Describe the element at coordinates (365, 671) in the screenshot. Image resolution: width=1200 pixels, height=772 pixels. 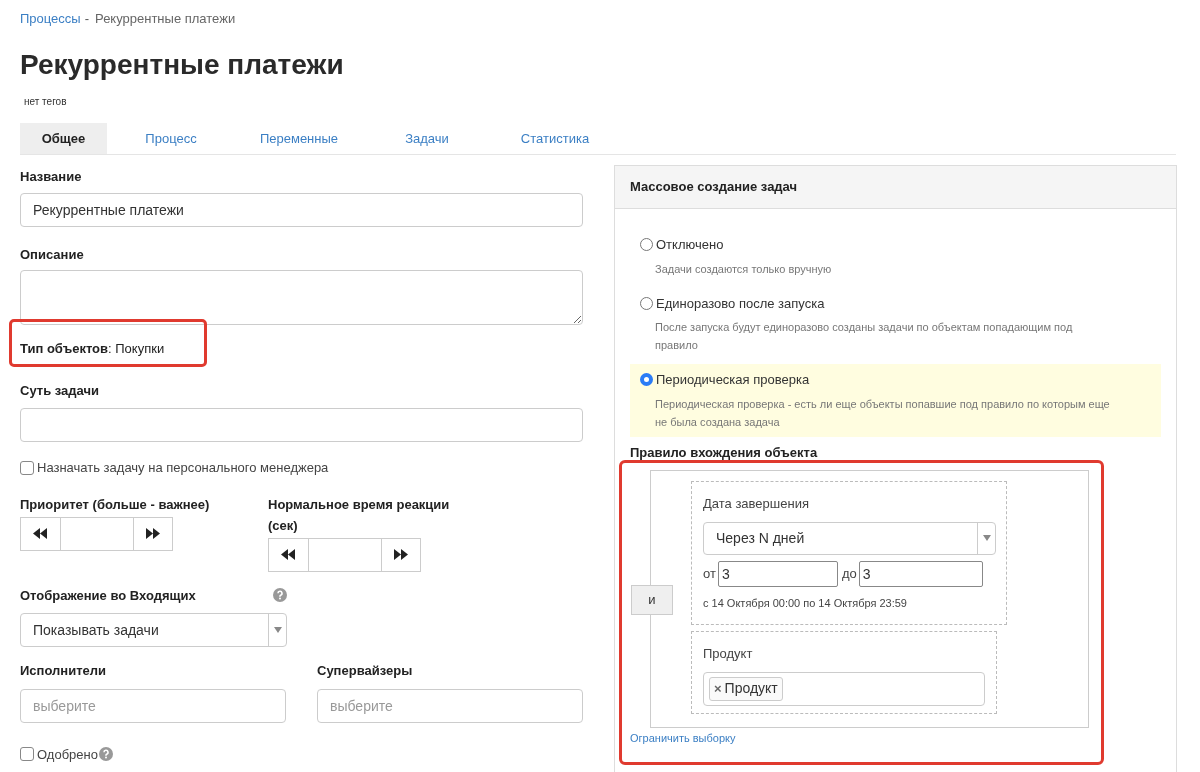
I see `field-label: Супервайзеры` at that location.